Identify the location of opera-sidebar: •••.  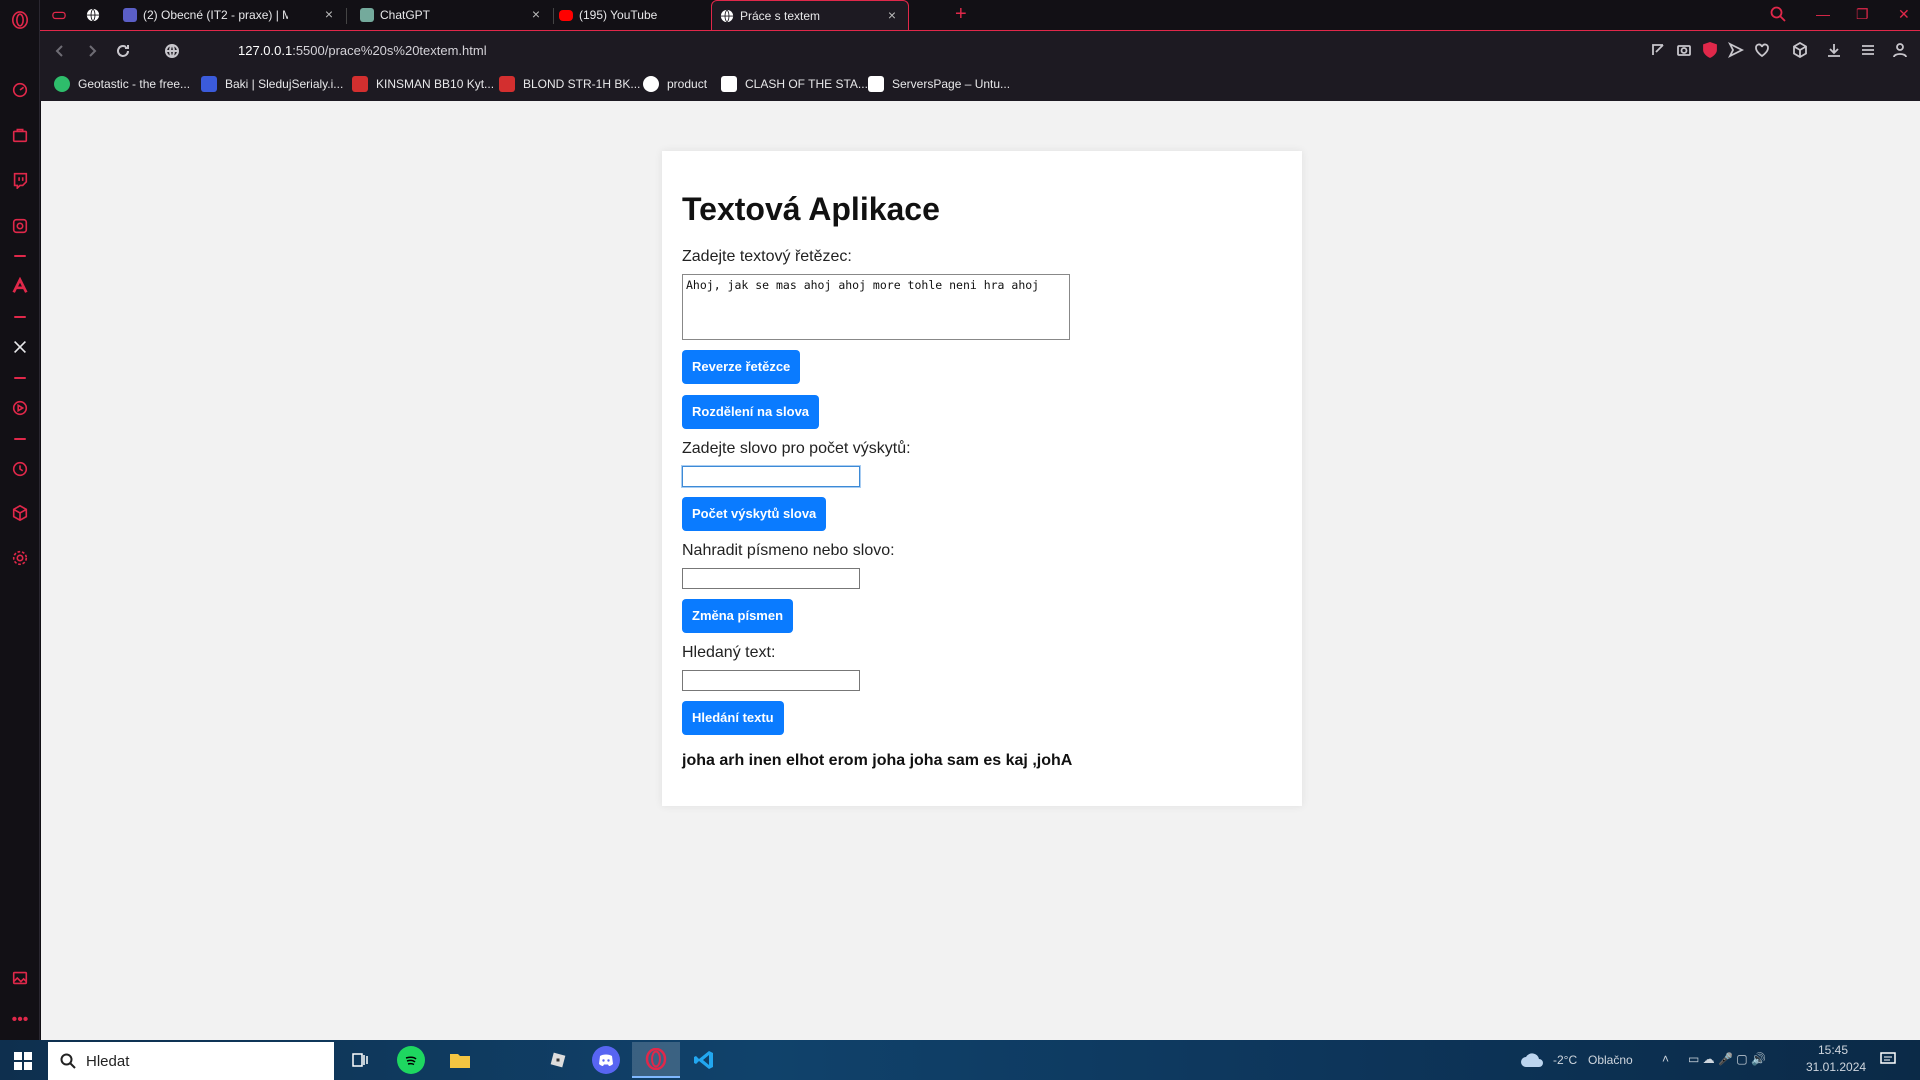
(20, 520).